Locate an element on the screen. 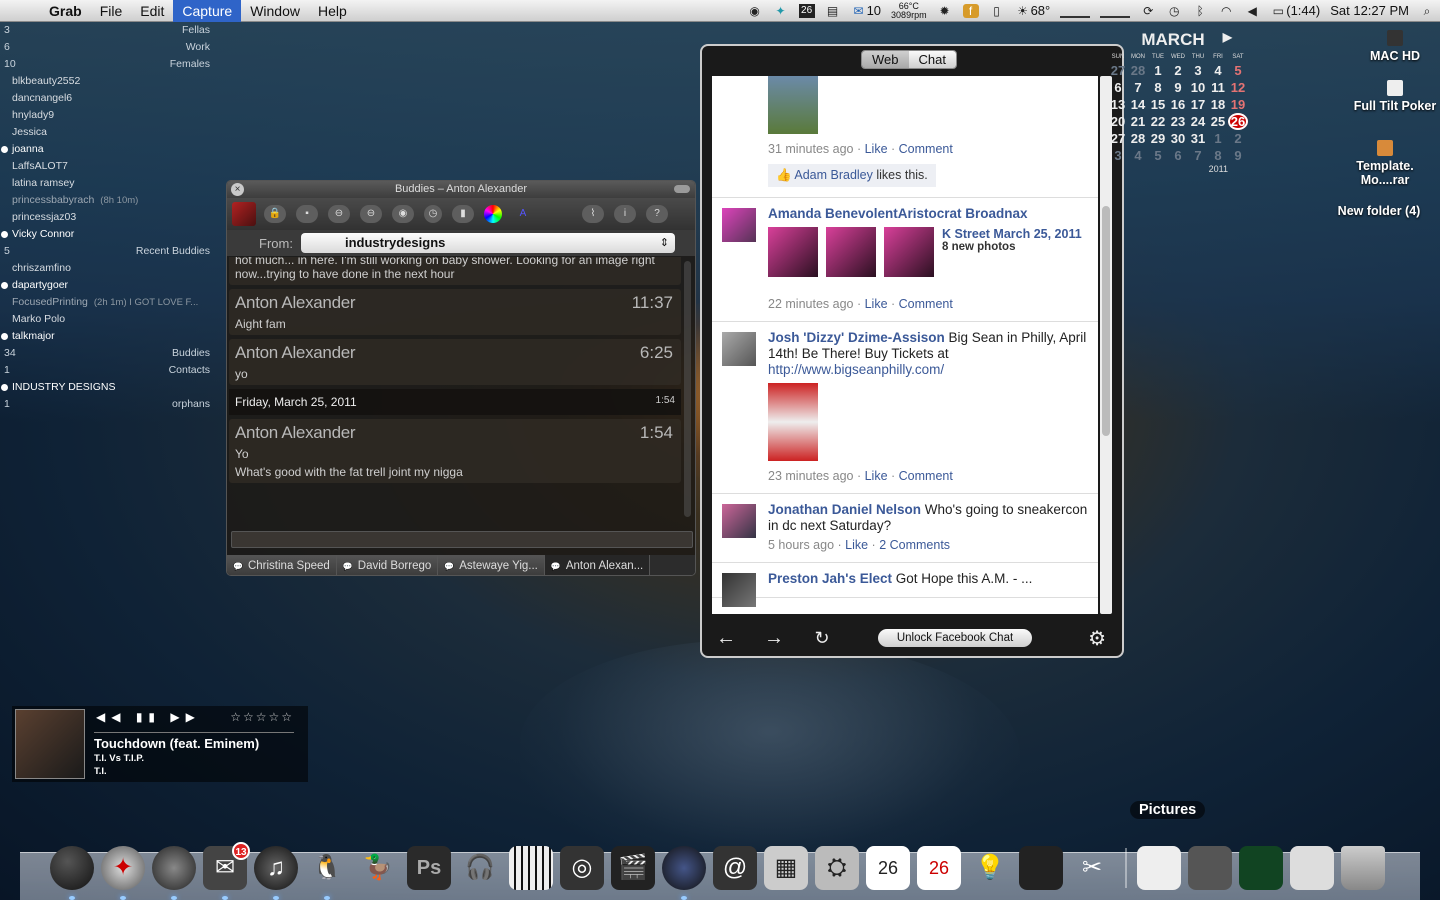  close-icon: × is located at coordinates (237, 189).